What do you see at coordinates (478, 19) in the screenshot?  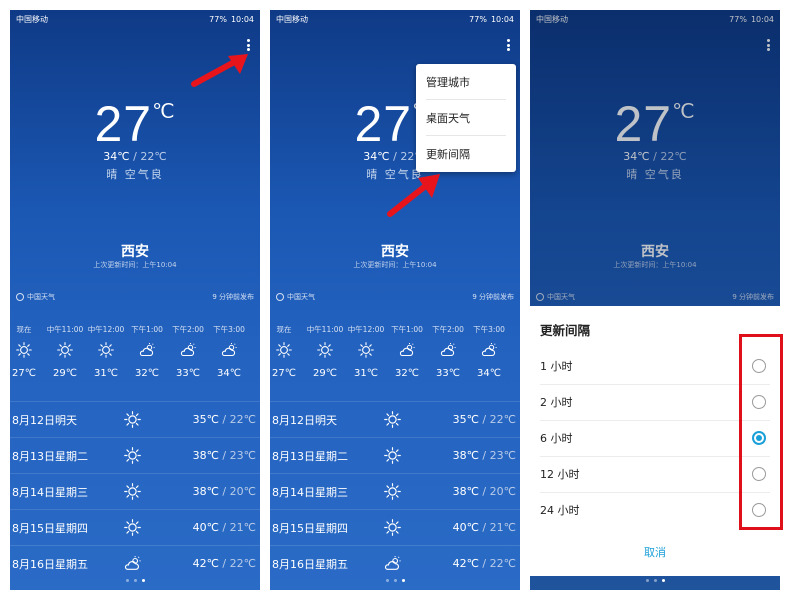 I see `battery-level: 77%` at bounding box center [478, 19].